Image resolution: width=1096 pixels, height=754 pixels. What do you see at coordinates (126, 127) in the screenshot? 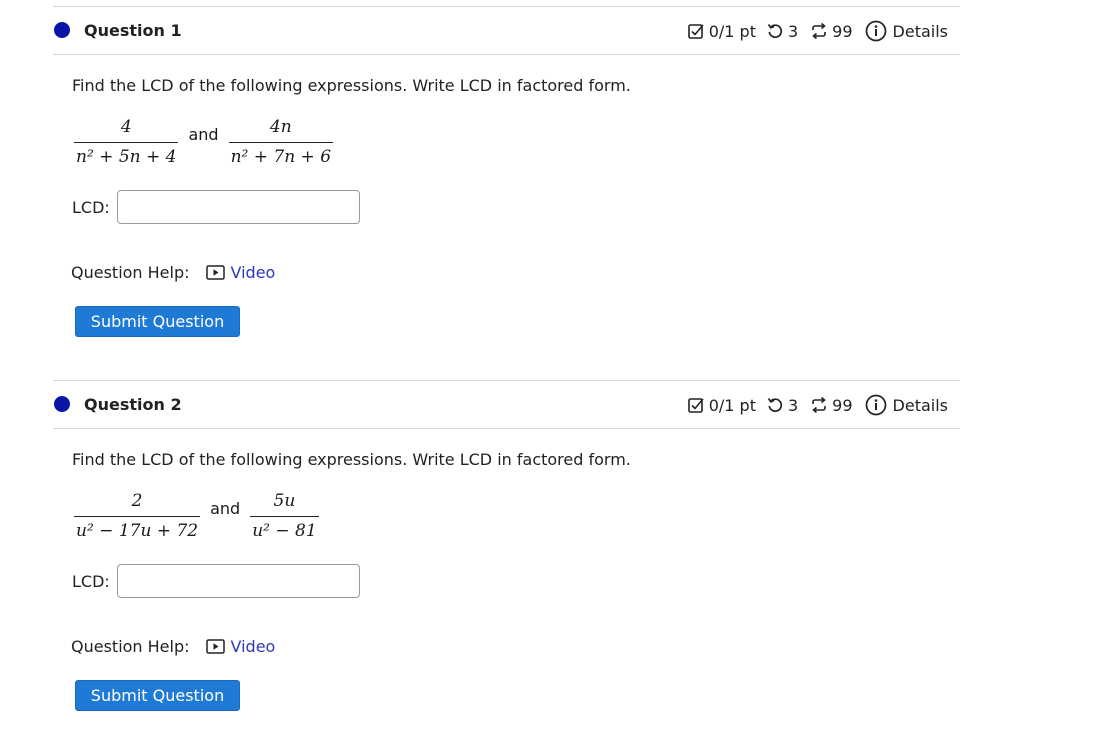
I see `fraction-1-numerator: 4` at bounding box center [126, 127].